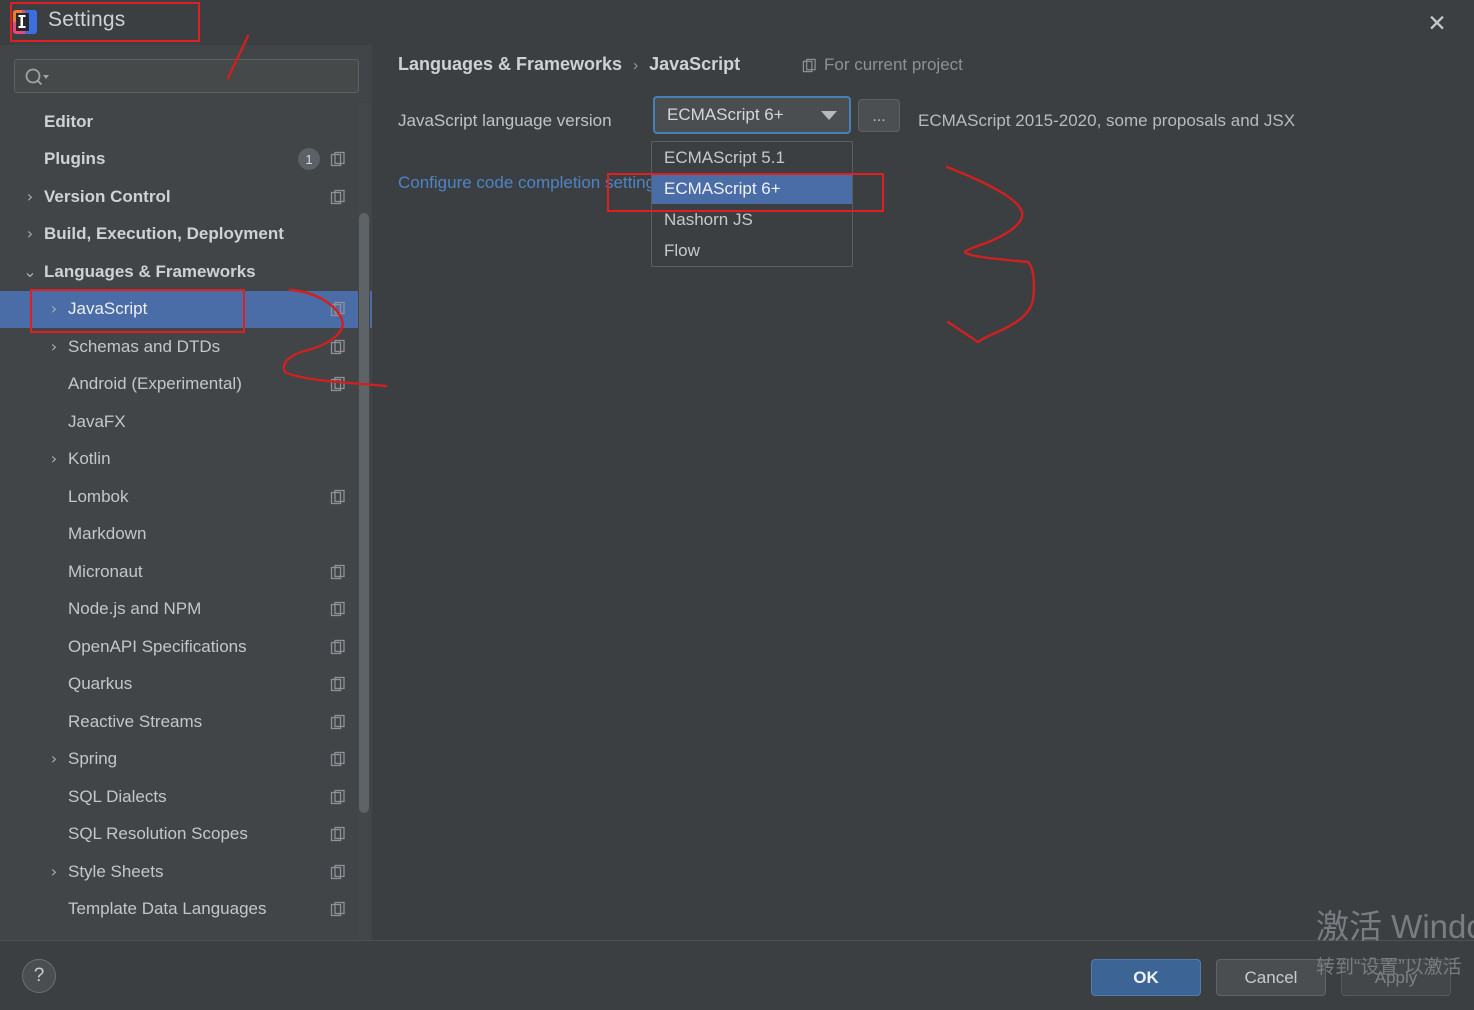 The width and height of the screenshot is (1474, 1010). I want to click on sidebar-item-label: Schemas and DTDs, so click(144, 346).